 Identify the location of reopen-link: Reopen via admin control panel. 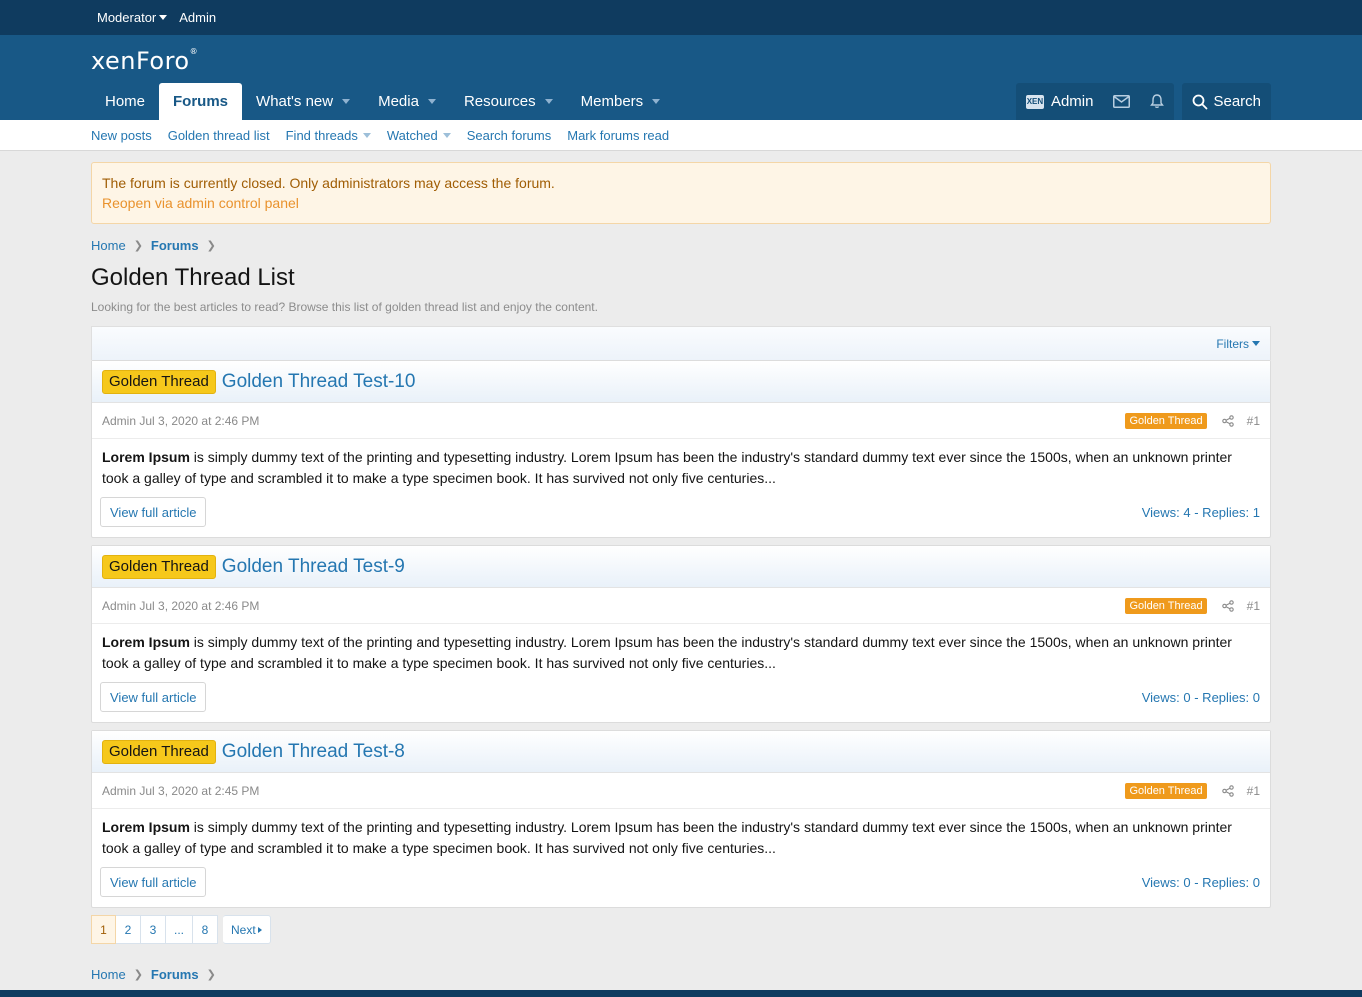
(681, 203).